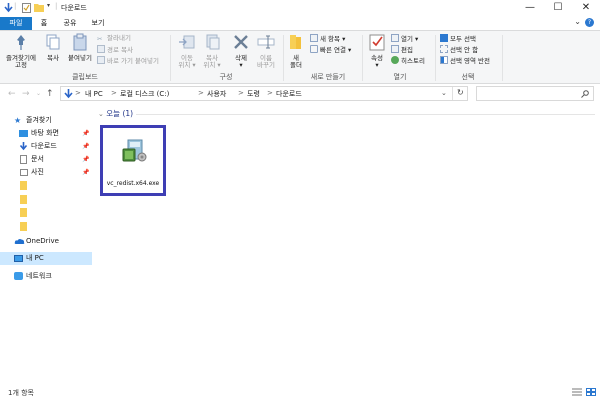 The height and width of the screenshot is (400, 600). Describe the element at coordinates (410, 39) in the screenshot. I see `open-label: 열기 ▾` at that location.